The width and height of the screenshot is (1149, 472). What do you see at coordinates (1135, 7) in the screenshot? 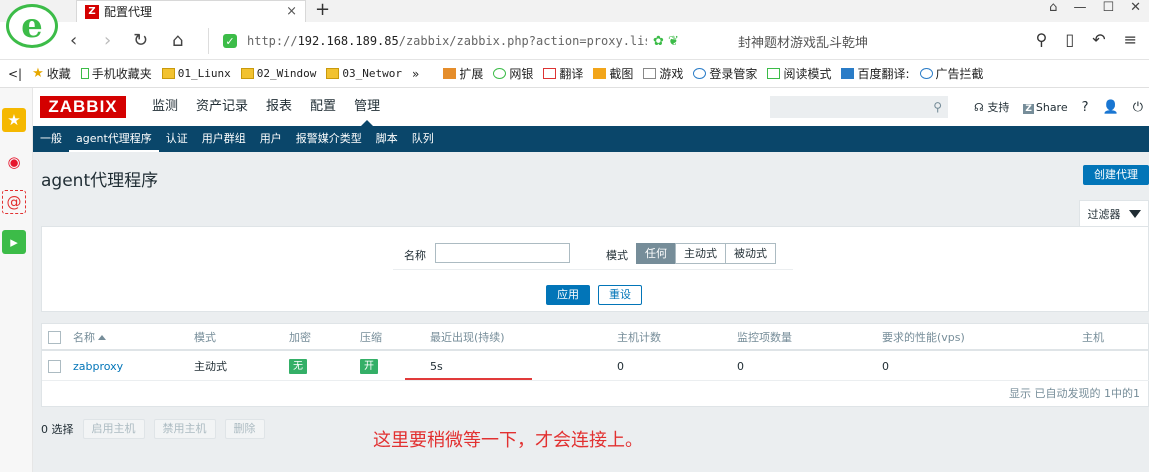
I see `close-window-icon: ✕` at bounding box center [1135, 7].